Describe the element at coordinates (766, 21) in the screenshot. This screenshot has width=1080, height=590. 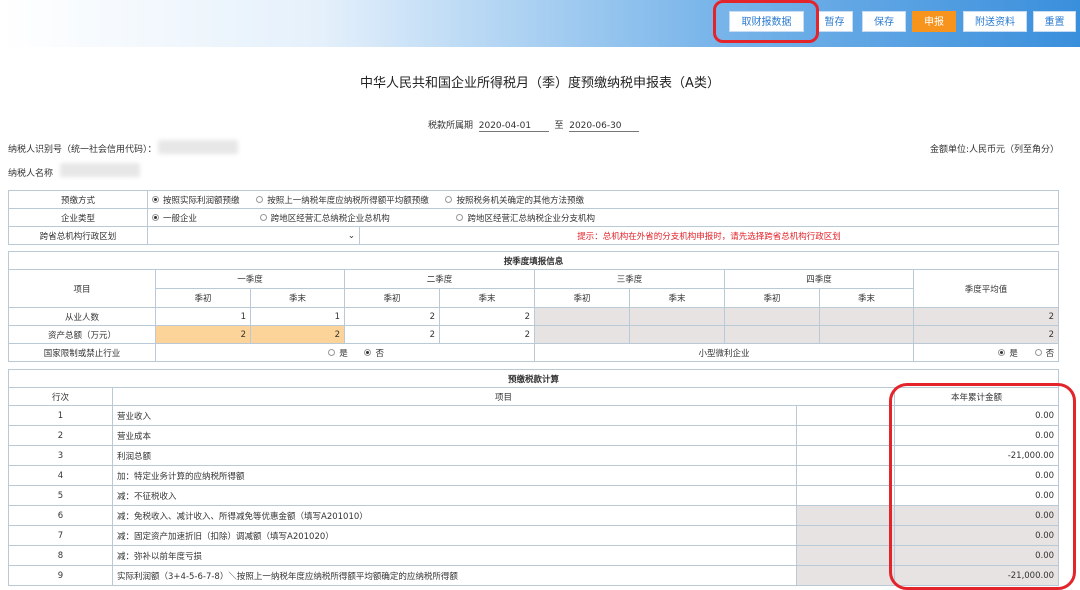
I see `highlight-fetch-button` at that location.